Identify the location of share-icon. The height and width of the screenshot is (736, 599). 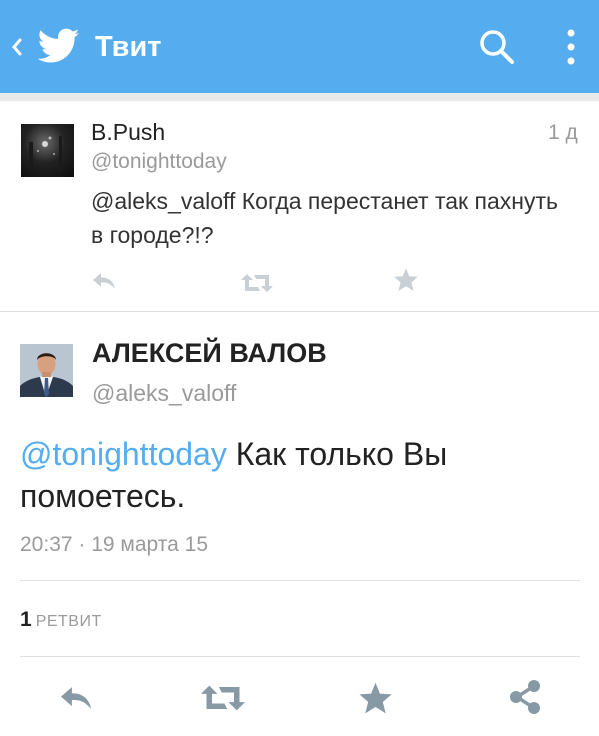
(525, 697).